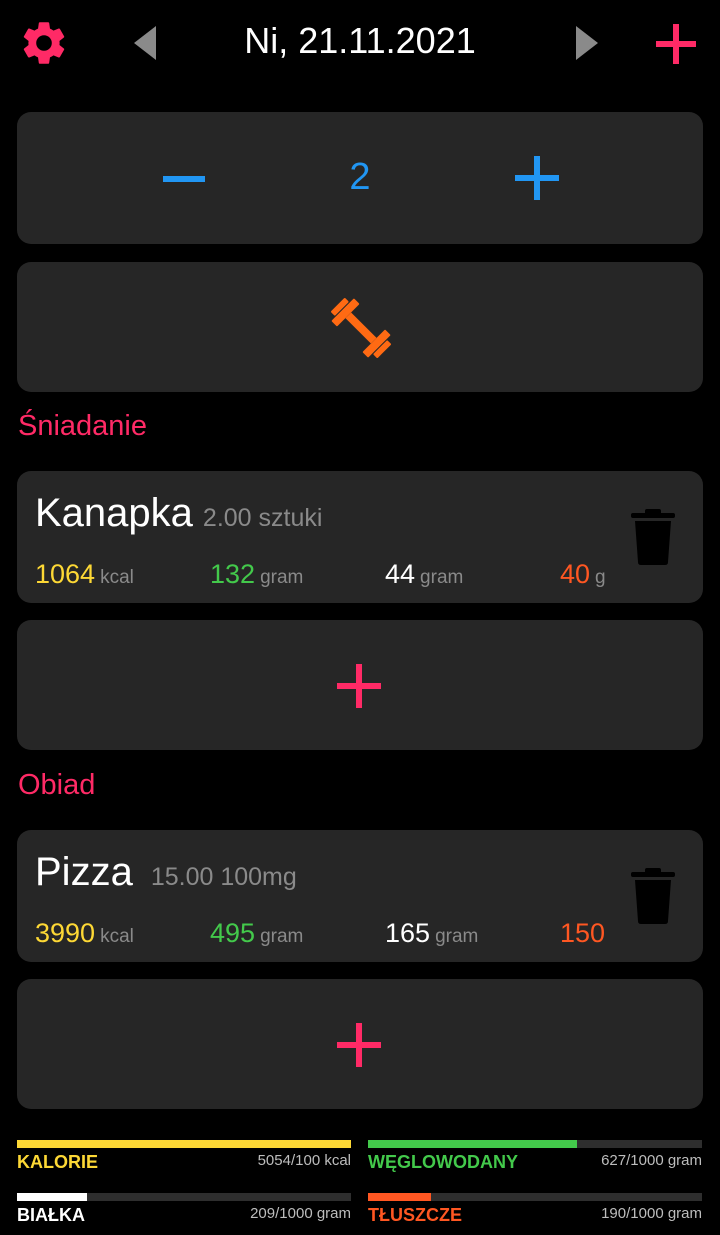 The image size is (720, 1235). Describe the element at coordinates (262, 518) in the screenshot. I see `meal-quantity: 2.00 sztuki` at that location.